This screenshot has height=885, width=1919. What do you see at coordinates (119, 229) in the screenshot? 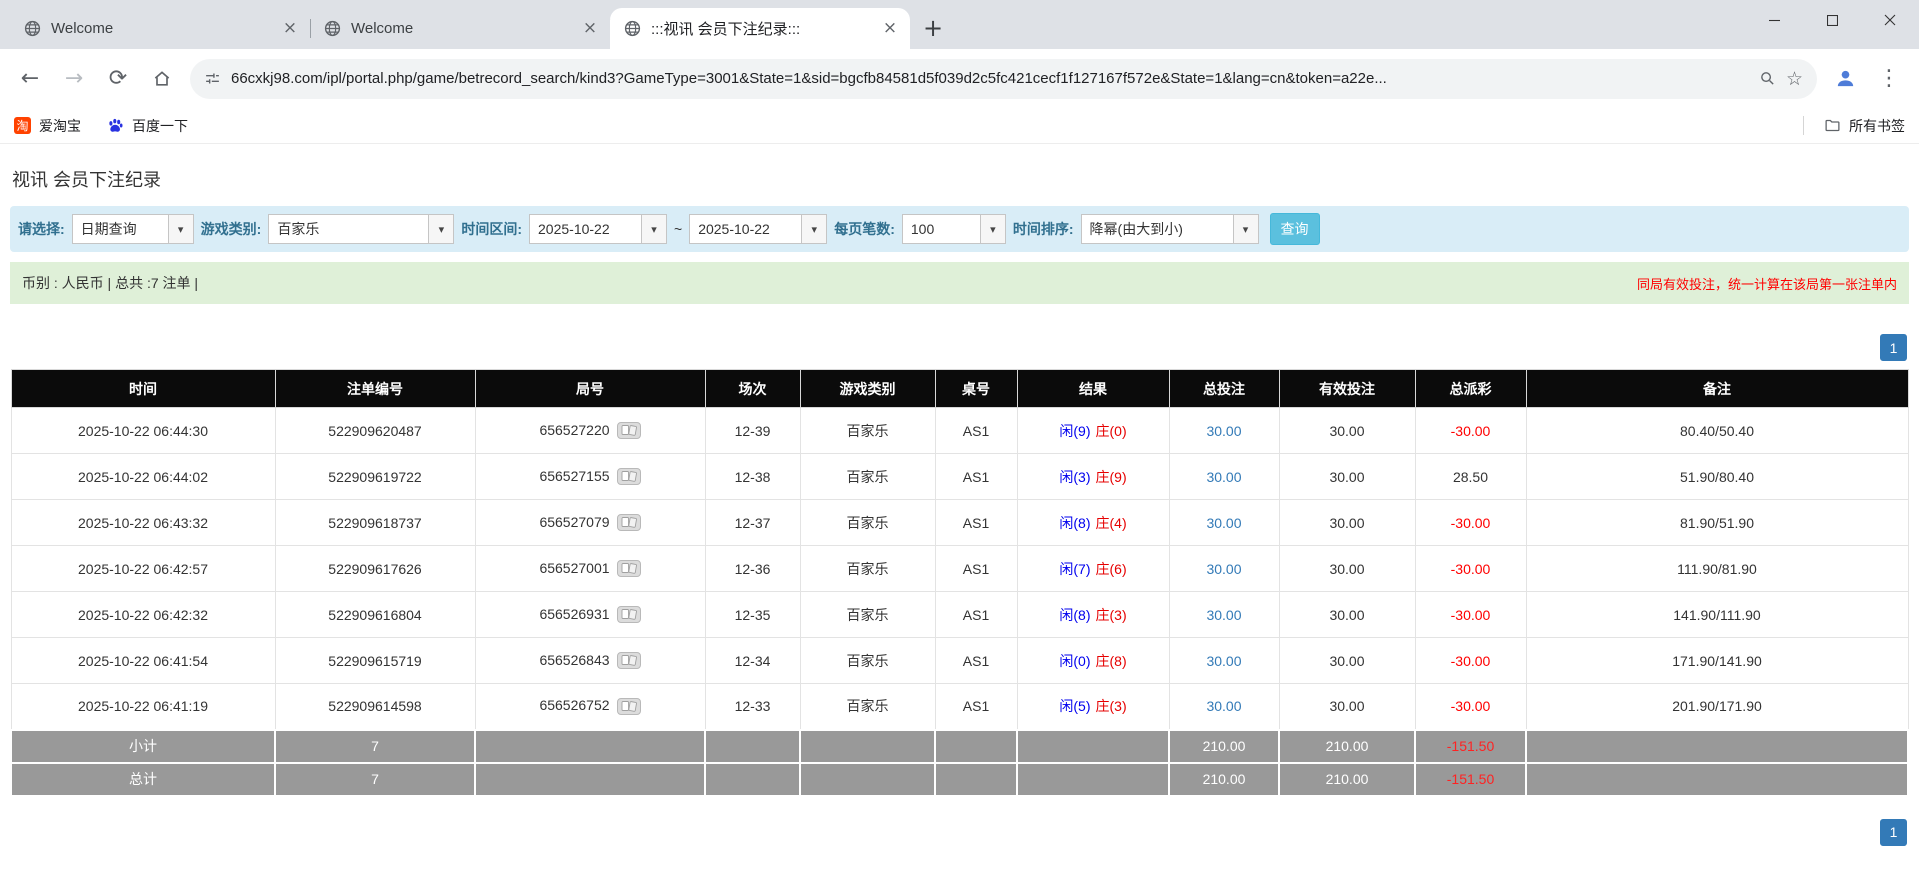
I see `query-type-input` at bounding box center [119, 229].